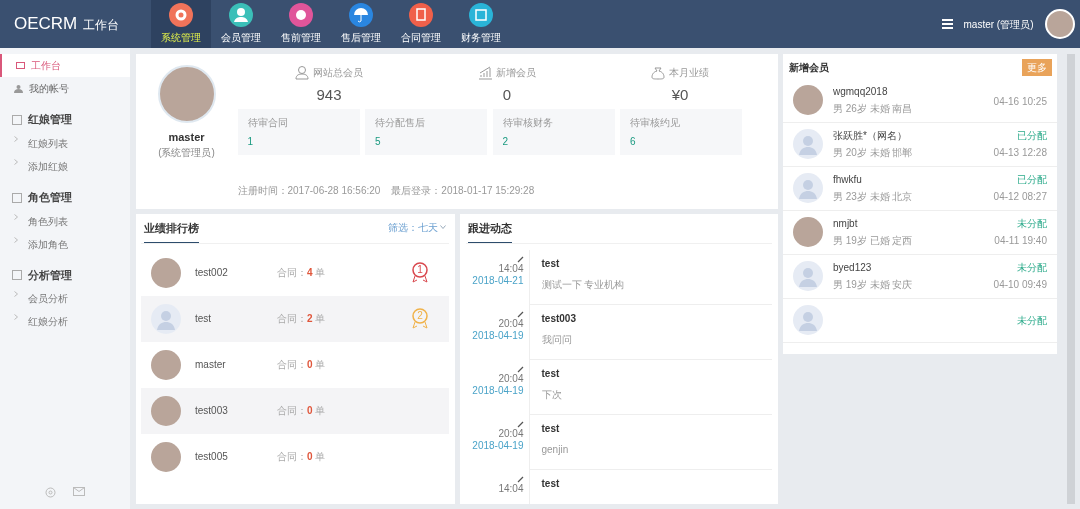  I want to click on filter-dropdown: 筛选：七天, so click(417, 227).